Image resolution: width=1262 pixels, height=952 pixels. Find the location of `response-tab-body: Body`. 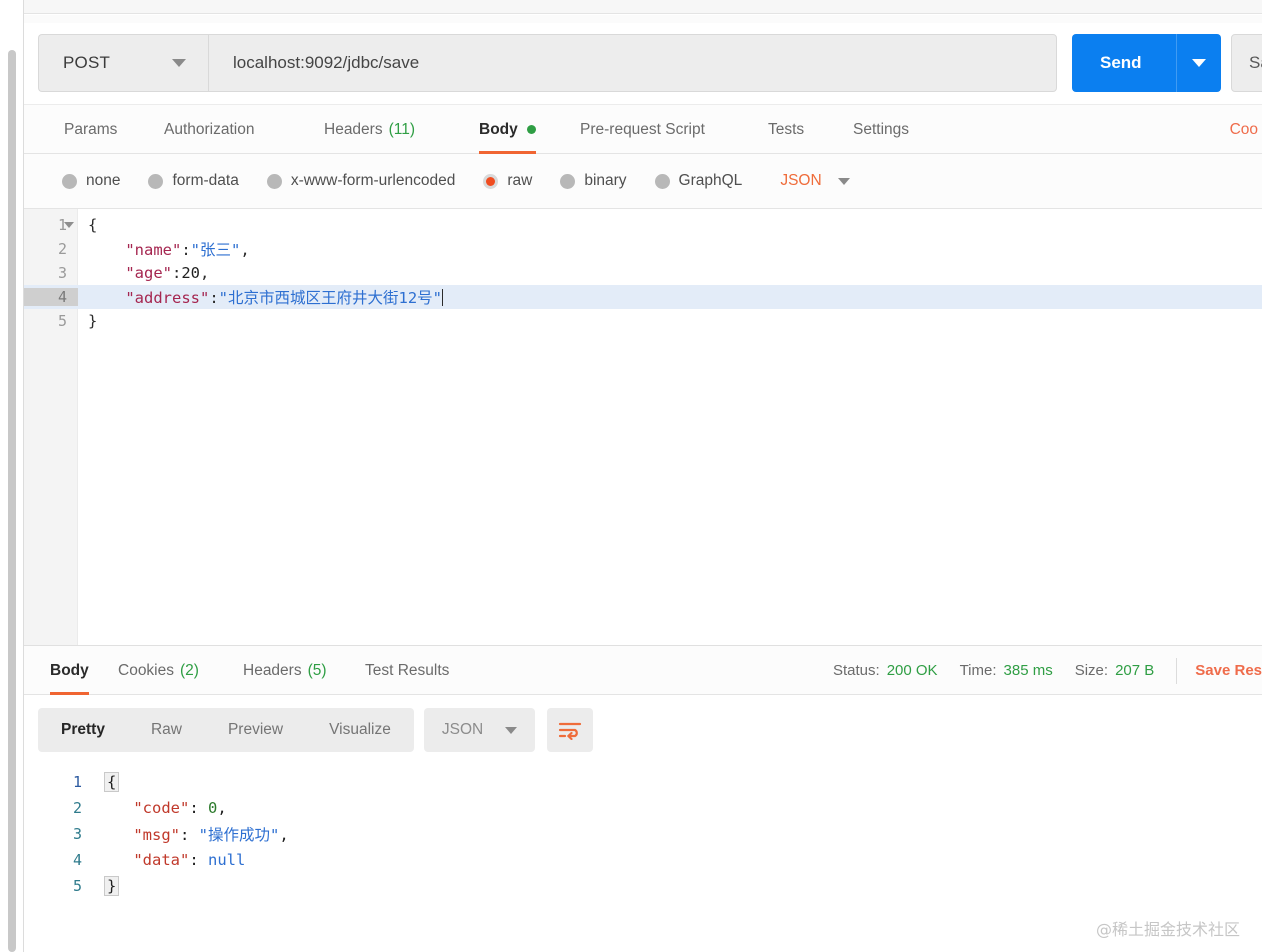

response-tab-body: Body is located at coordinates (69, 670).